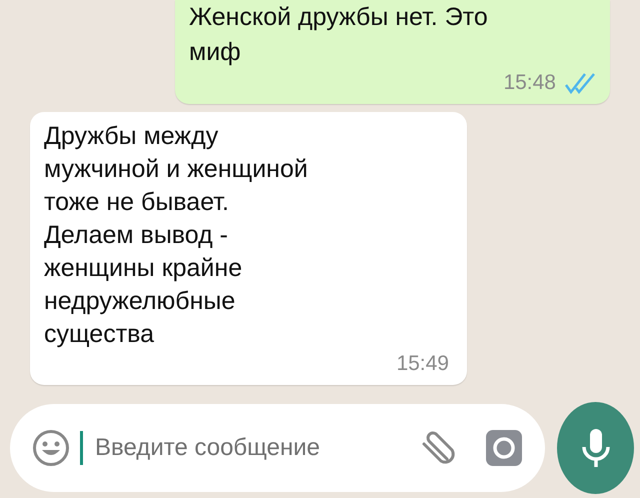 The image size is (640, 498). Describe the element at coordinates (422, 364) in the screenshot. I see `message-time: 15:49` at that location.